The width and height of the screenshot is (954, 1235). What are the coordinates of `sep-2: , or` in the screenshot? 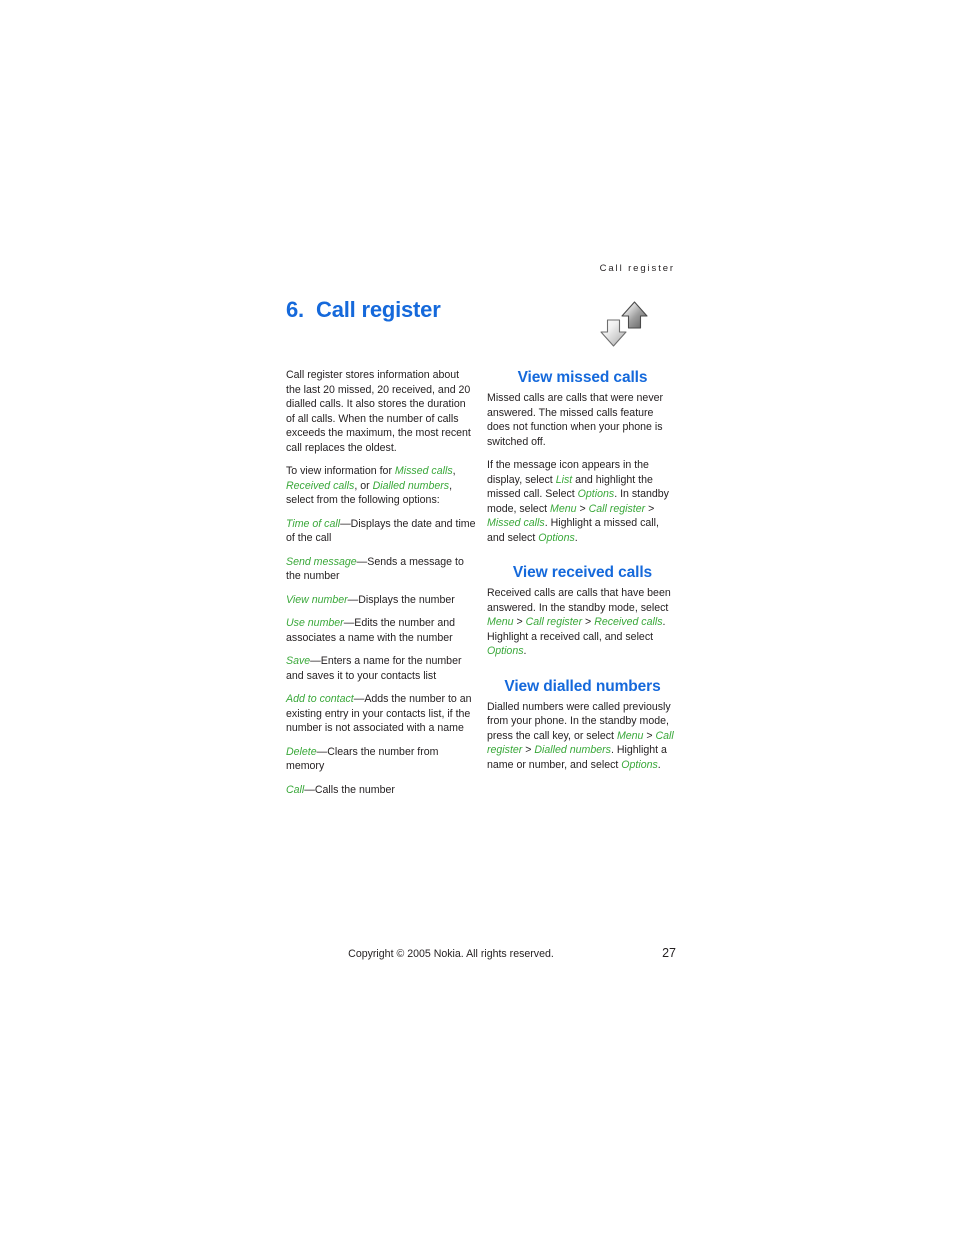 It's located at (363, 485).